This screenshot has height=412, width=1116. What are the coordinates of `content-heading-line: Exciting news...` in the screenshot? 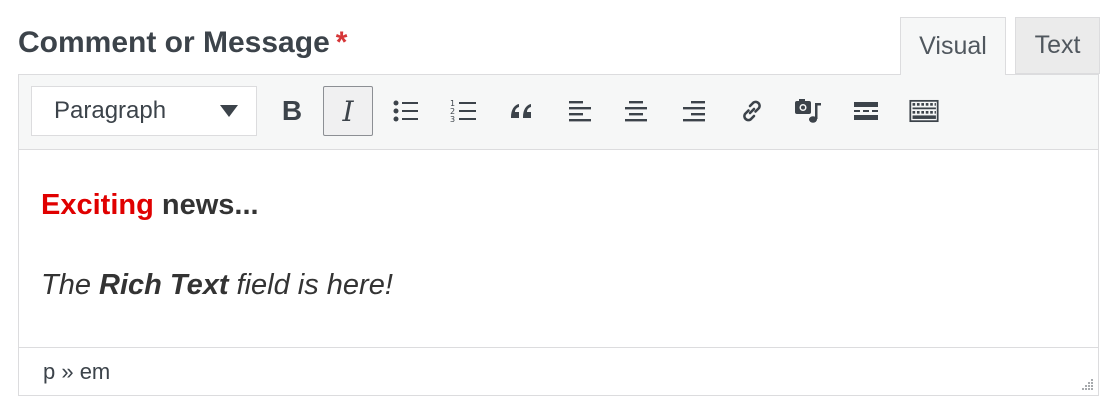 It's located at (150, 205).